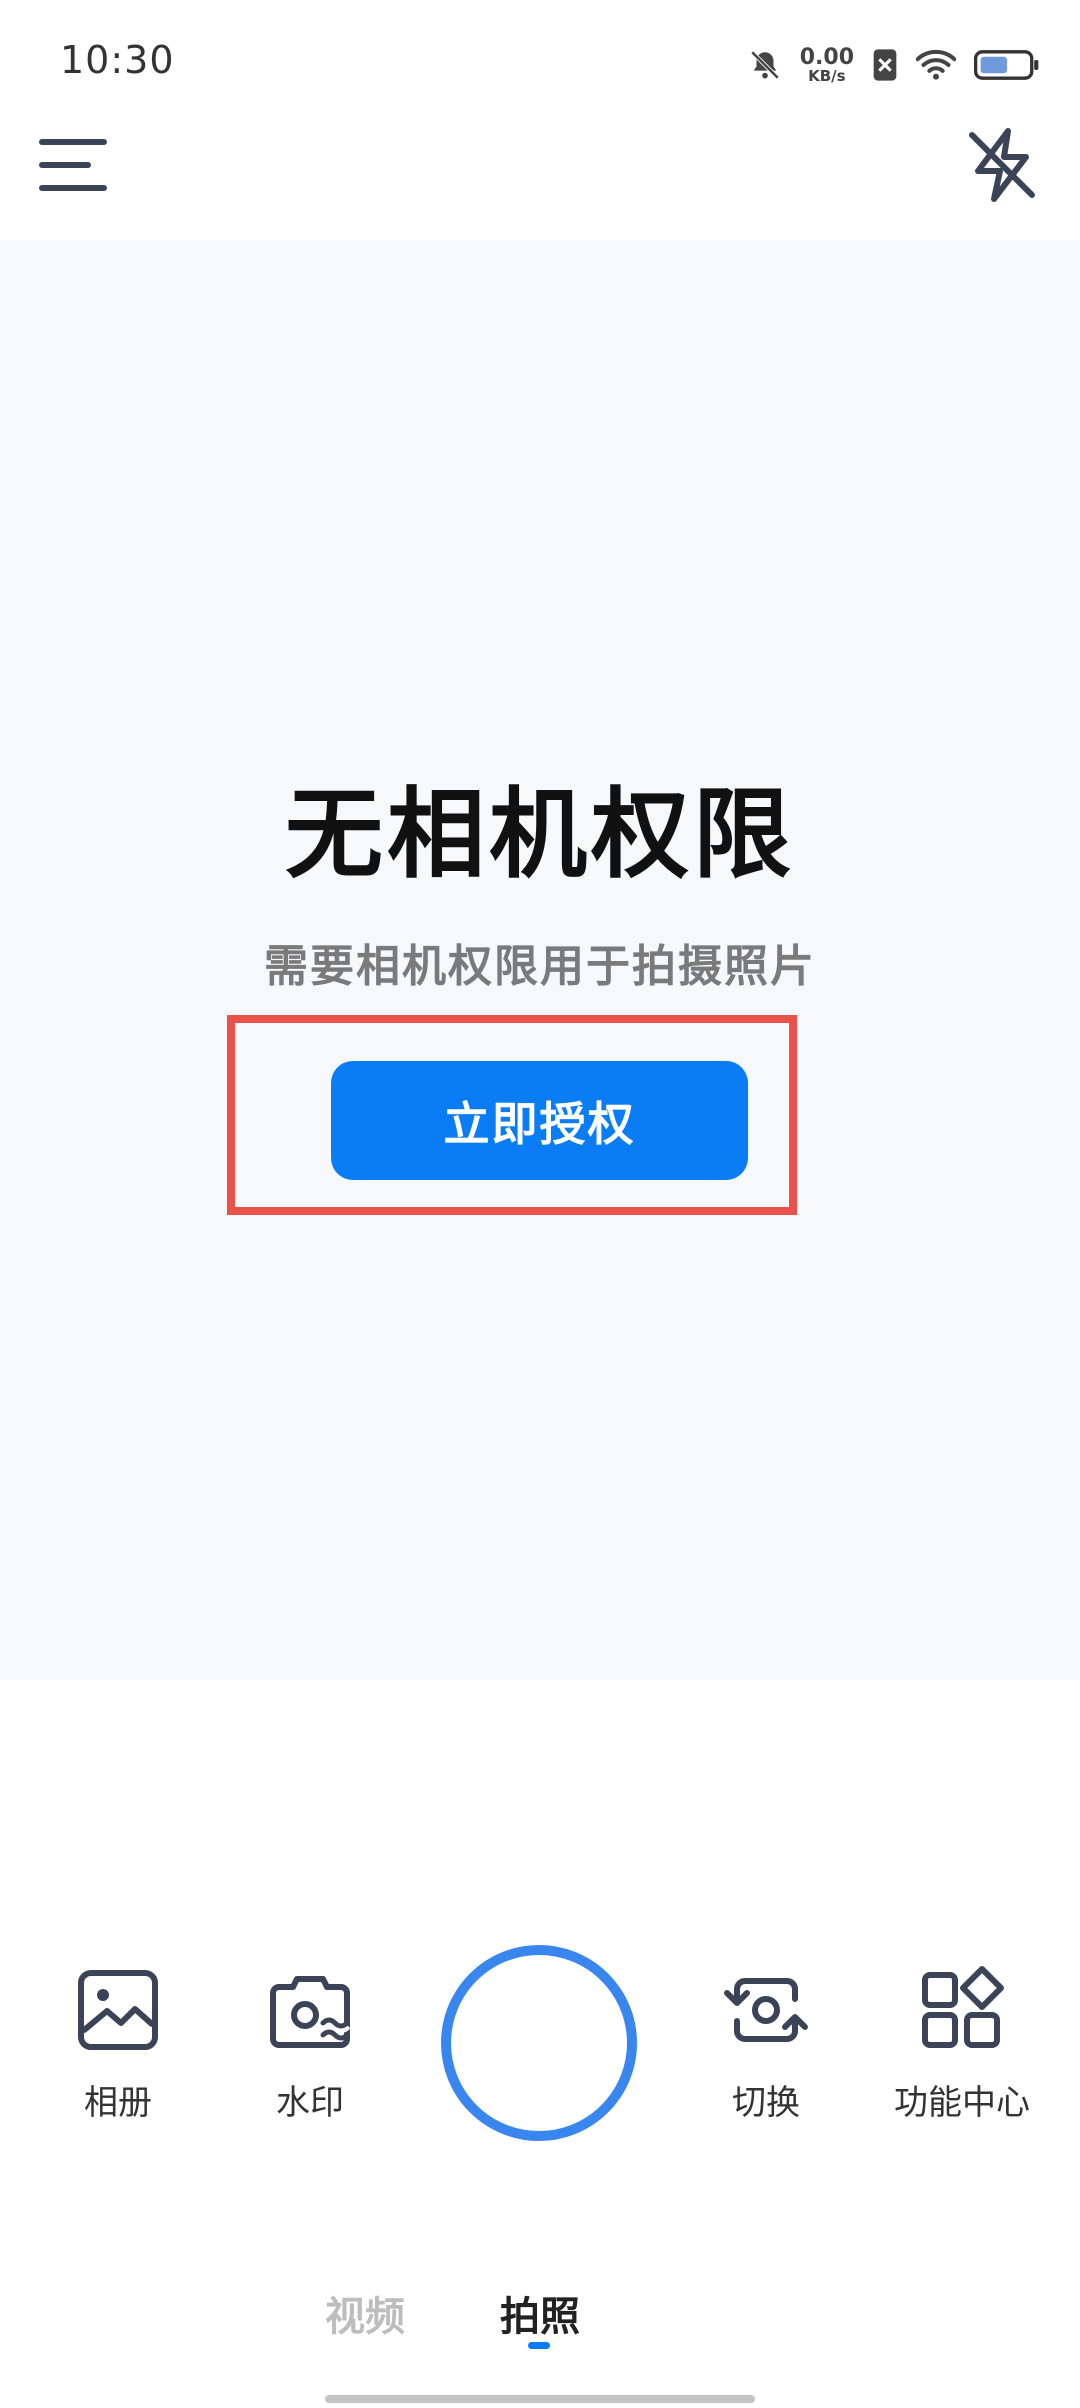  Describe the element at coordinates (539, 2043) in the screenshot. I see `shutter-button` at that location.